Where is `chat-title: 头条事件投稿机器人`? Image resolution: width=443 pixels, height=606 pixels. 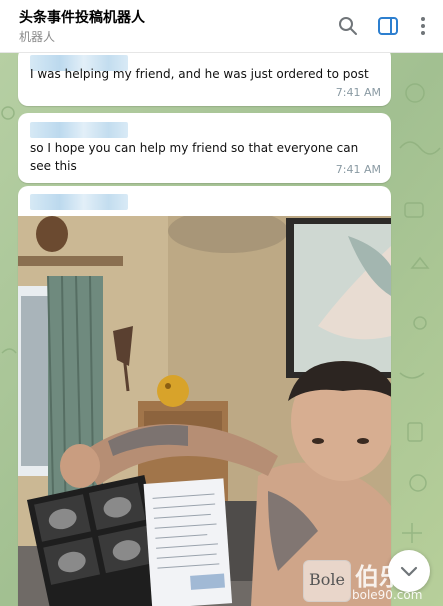 chat-title: 头条事件投稿机器人 is located at coordinates (82, 17).